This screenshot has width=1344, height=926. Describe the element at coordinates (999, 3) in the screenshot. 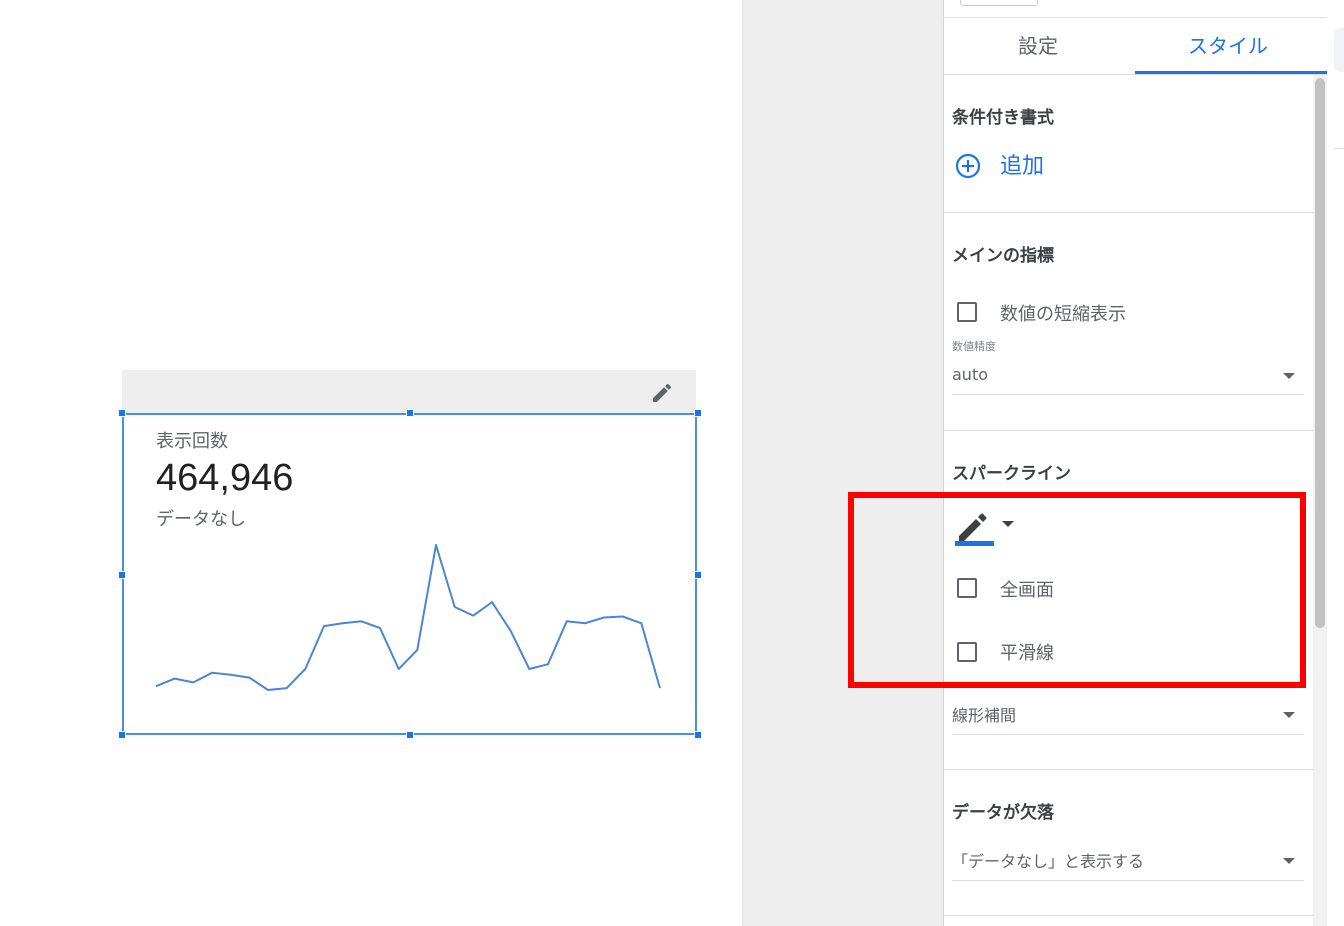

I see `panel-top-control` at that location.